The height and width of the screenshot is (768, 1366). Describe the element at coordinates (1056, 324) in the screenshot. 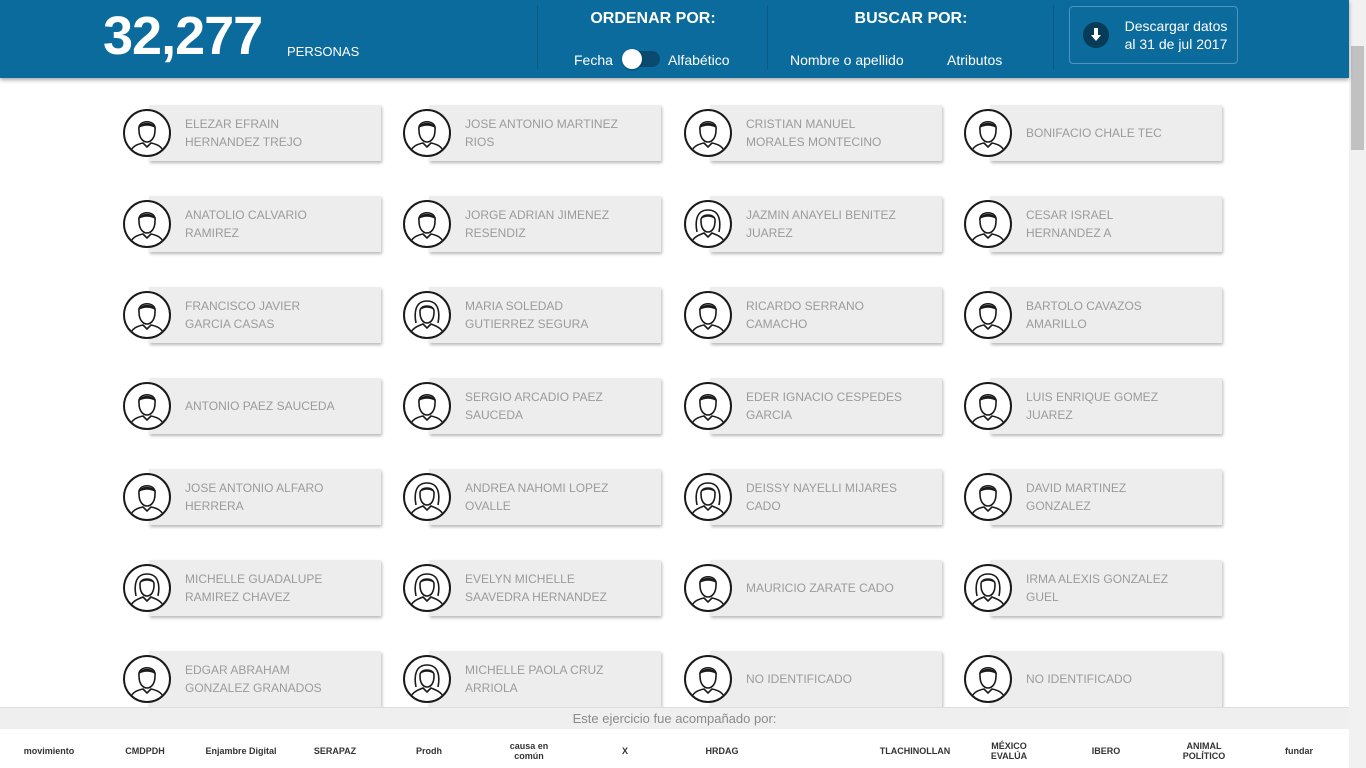

I see `person-name-line2: AMARILLO` at that location.